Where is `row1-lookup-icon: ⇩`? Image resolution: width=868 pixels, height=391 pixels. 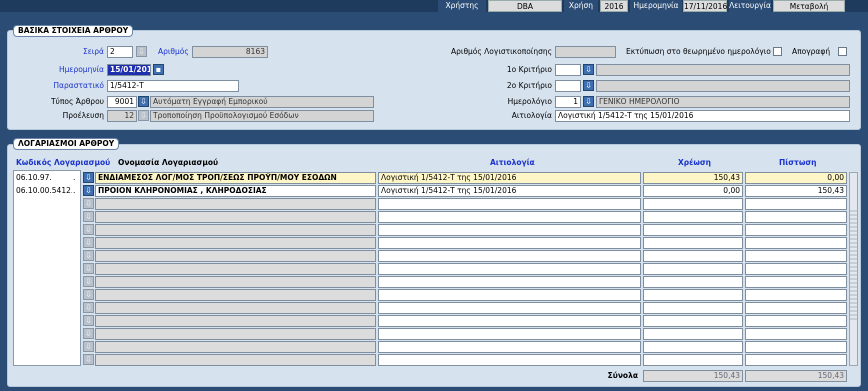 row1-lookup-icon: ⇩ is located at coordinates (88, 177).